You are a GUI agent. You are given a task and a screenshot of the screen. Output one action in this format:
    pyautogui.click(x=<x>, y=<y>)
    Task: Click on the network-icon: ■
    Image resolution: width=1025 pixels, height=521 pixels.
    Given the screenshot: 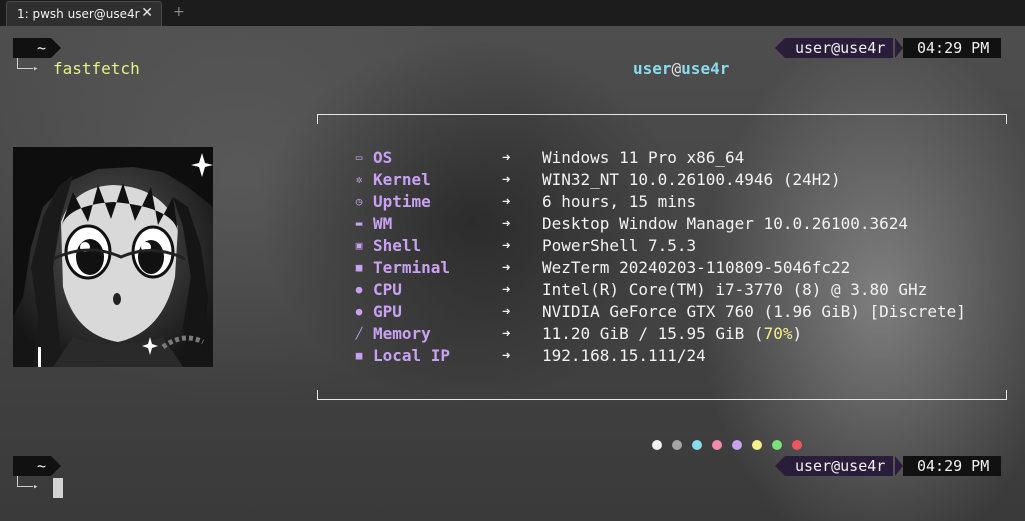 What is the action you would take?
    pyautogui.click(x=359, y=355)
    